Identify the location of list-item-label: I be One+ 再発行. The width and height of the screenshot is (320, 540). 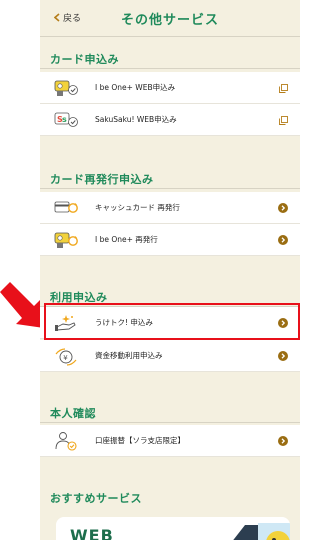
(126, 239).